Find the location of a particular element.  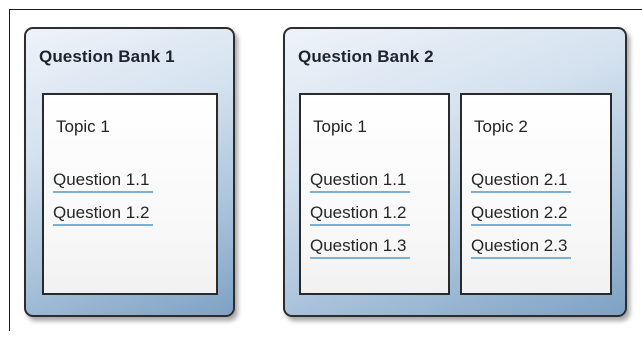

bank-2-topic-1-question-list: Question 1.1 Question 1.2 Question 1.3 is located at coordinates (360, 218).